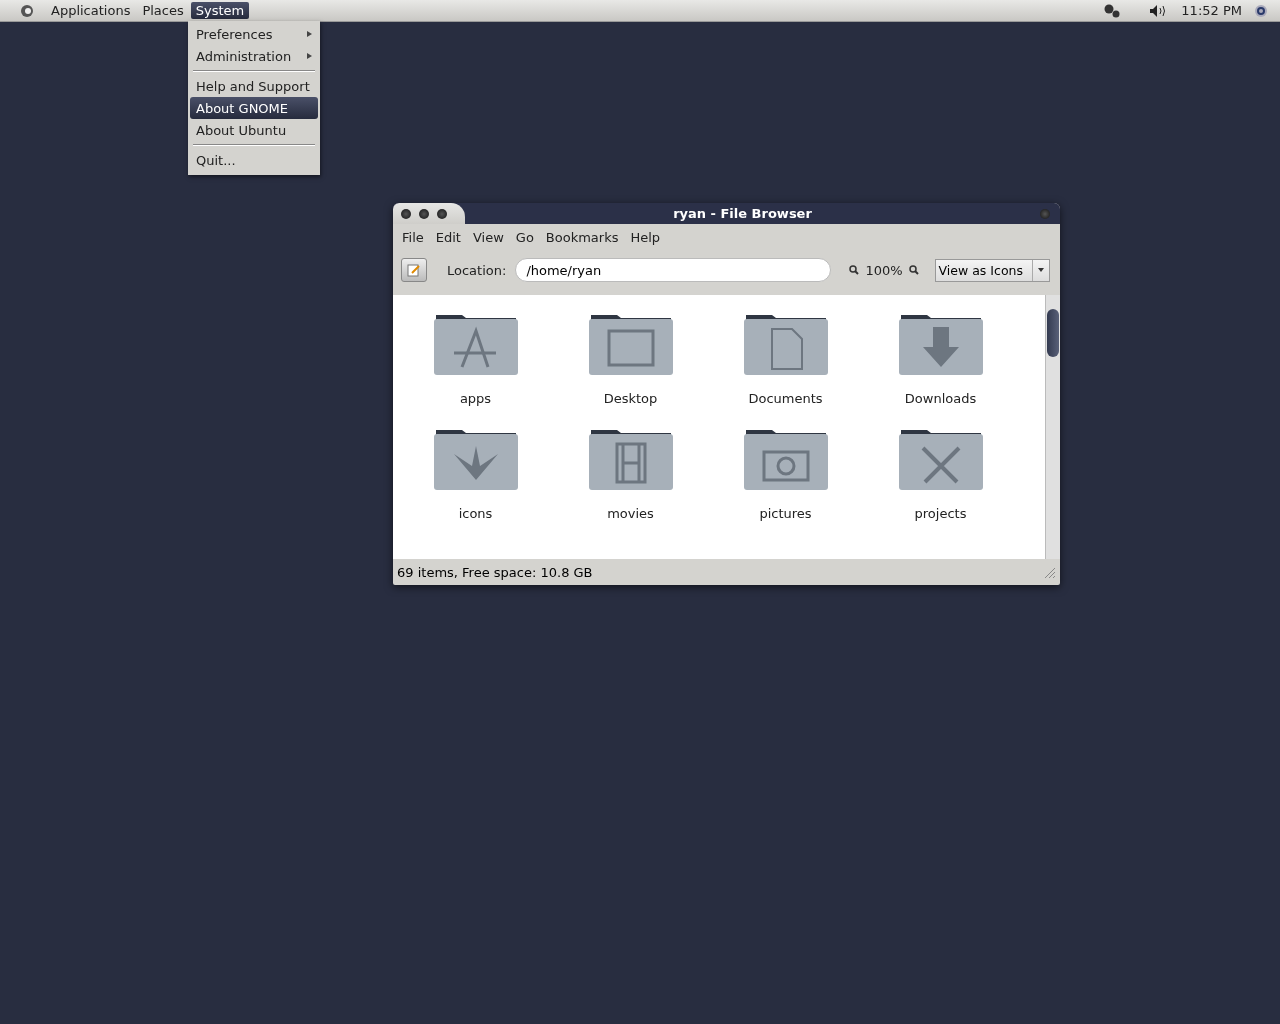 The width and height of the screenshot is (1280, 1024). Describe the element at coordinates (442, 213) in the screenshot. I see `maximize-icon` at that location.